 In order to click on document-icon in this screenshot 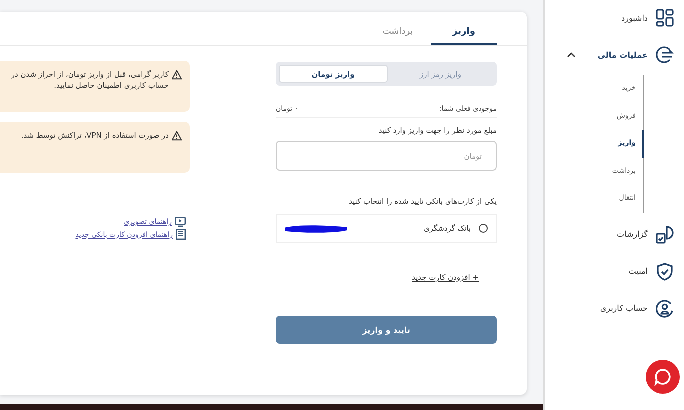, I will do `click(181, 234)`.